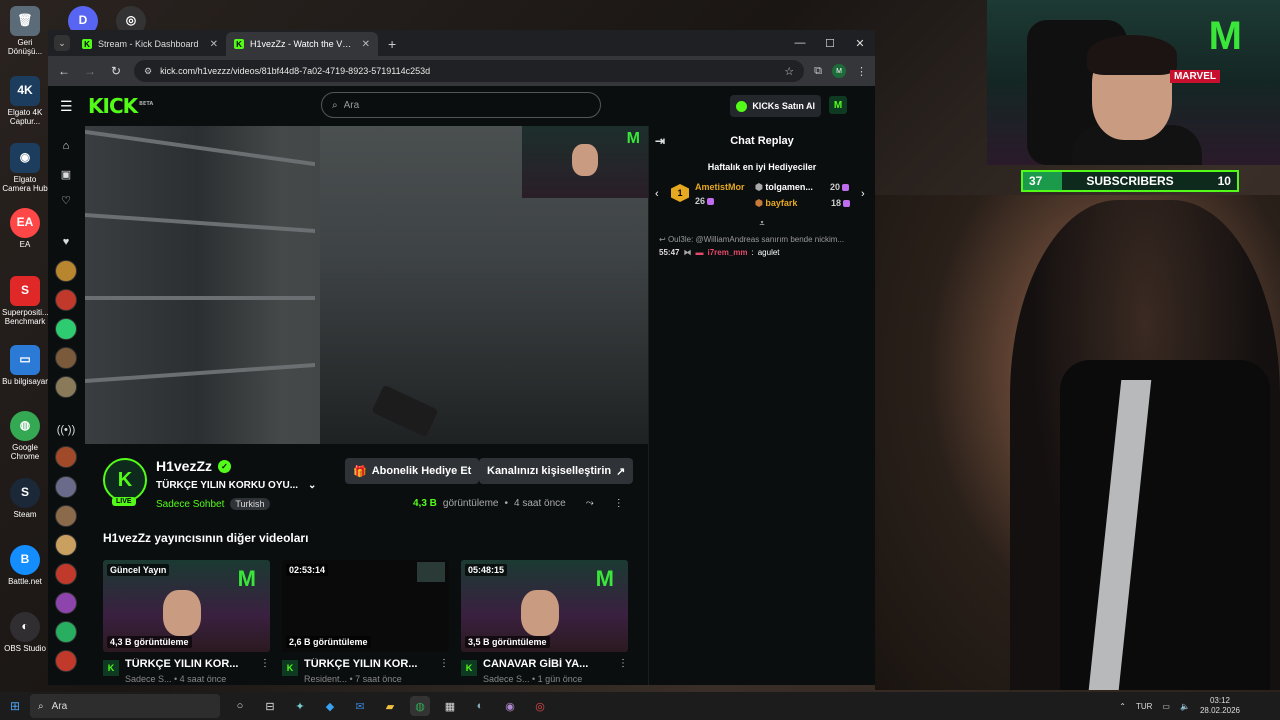 The height and width of the screenshot is (720, 1280). I want to click on bookmark-star-icon: ☆, so click(789, 71).